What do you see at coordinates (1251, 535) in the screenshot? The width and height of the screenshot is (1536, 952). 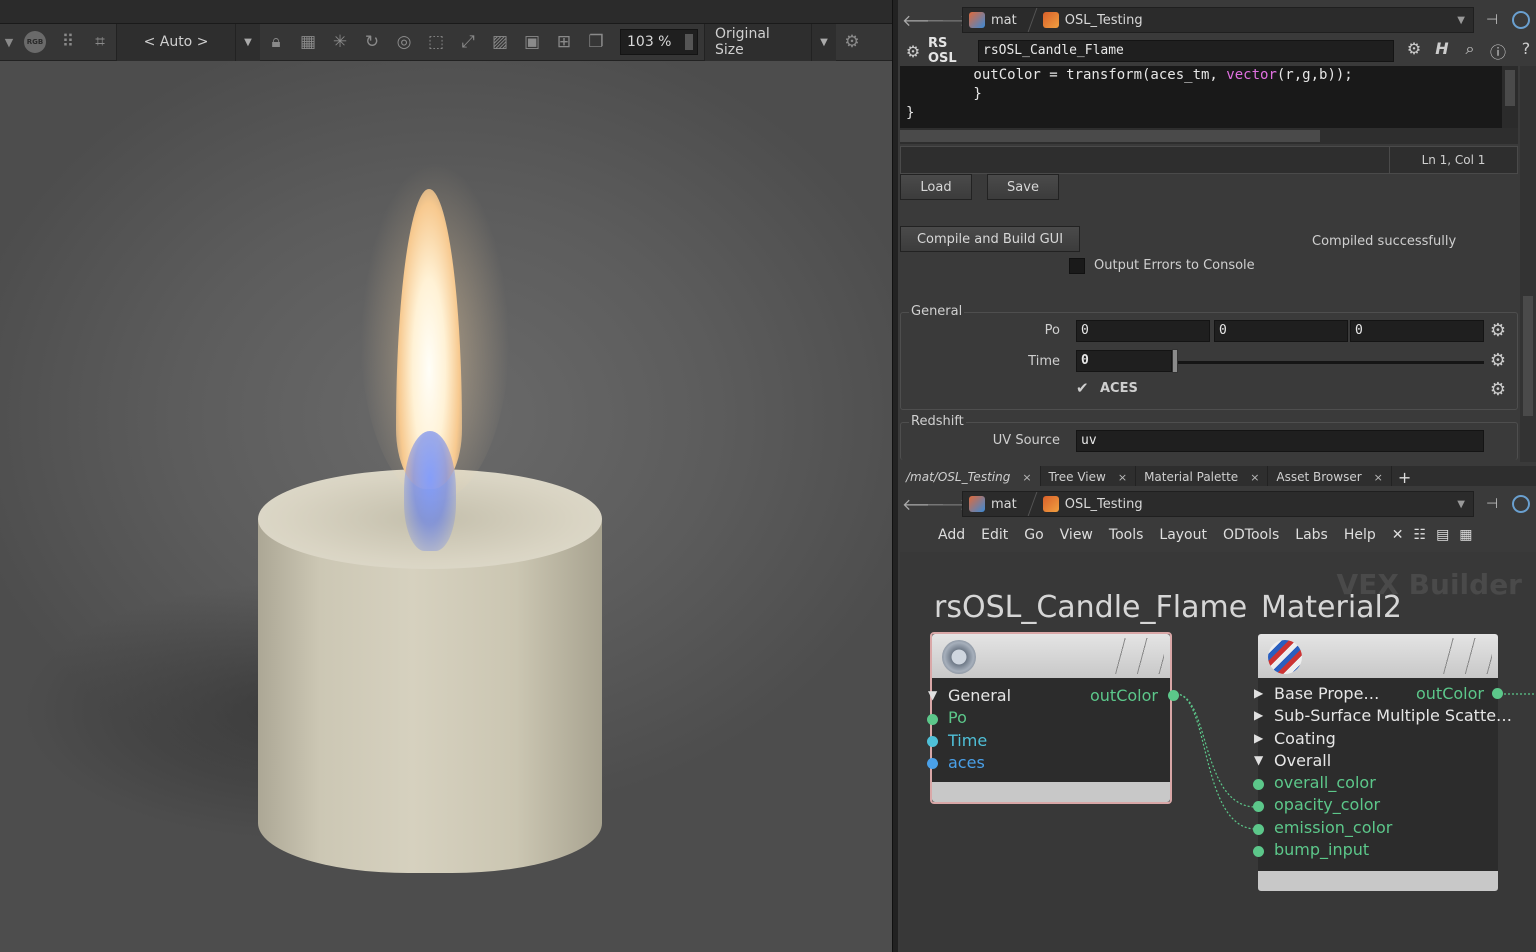 I see `menu-odtools: ODTools` at bounding box center [1251, 535].